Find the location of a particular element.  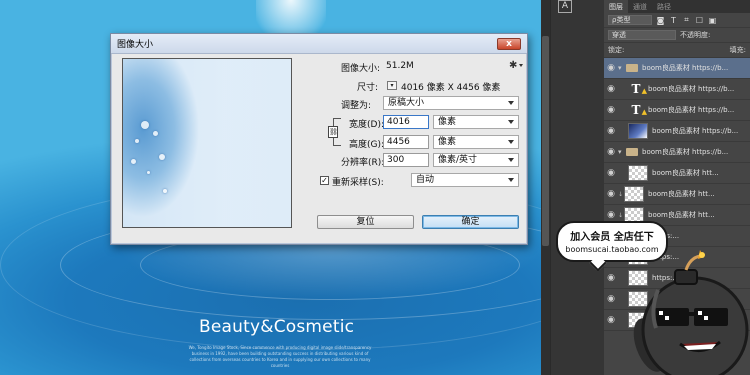

reset-button: 复位 is located at coordinates (365, 222).